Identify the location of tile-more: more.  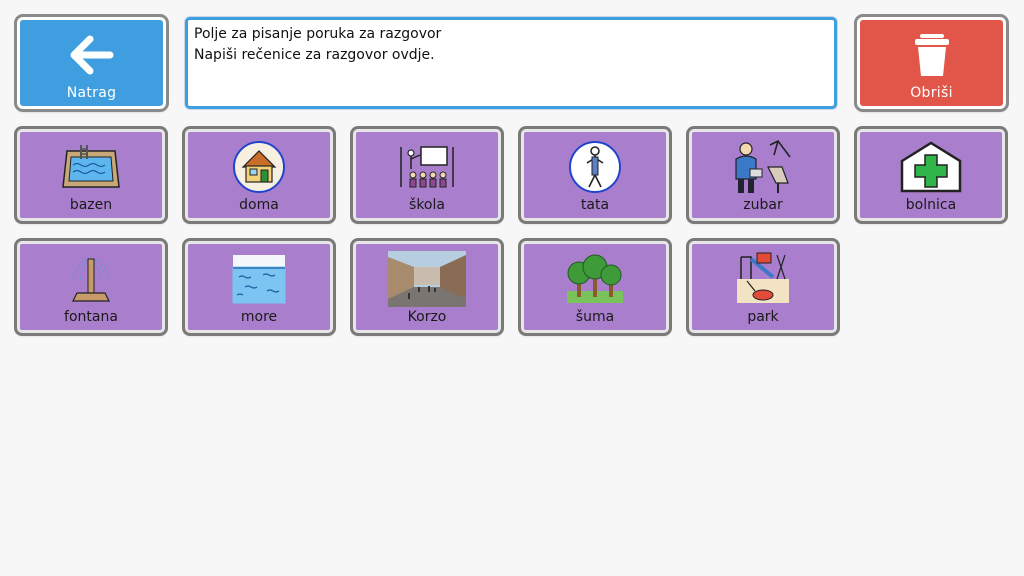
(259, 287).